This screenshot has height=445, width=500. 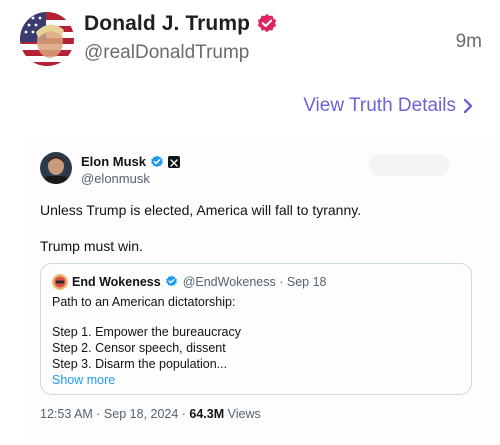 What do you see at coordinates (468, 41) in the screenshot?
I see `post-timestamp: 9m` at bounding box center [468, 41].